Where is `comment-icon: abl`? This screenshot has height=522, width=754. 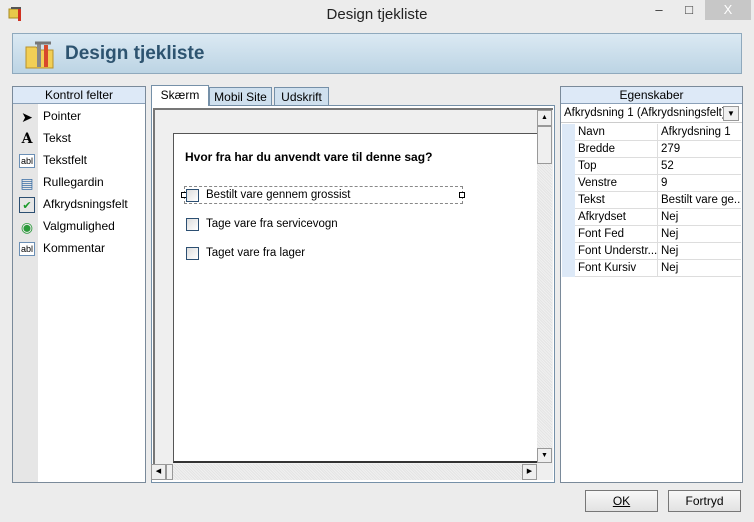 comment-icon: abl is located at coordinates (27, 249).